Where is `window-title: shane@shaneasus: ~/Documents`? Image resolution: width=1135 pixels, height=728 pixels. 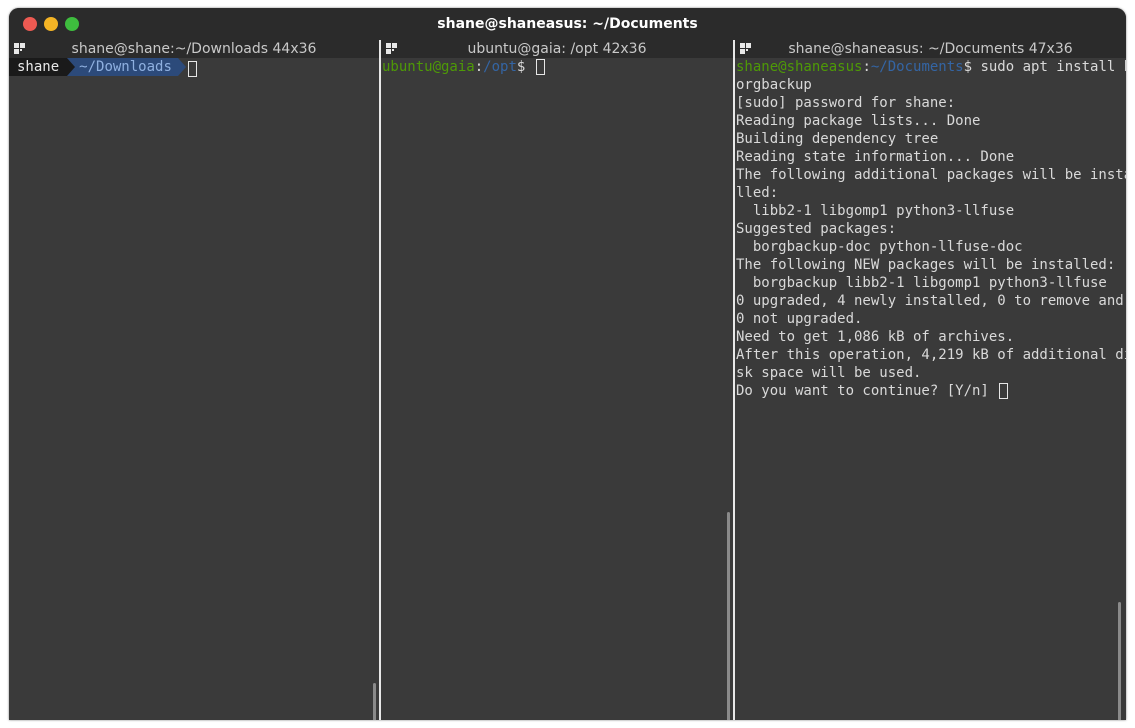
window-title: shane@shaneasus: ~/Documents is located at coordinates (567, 24).